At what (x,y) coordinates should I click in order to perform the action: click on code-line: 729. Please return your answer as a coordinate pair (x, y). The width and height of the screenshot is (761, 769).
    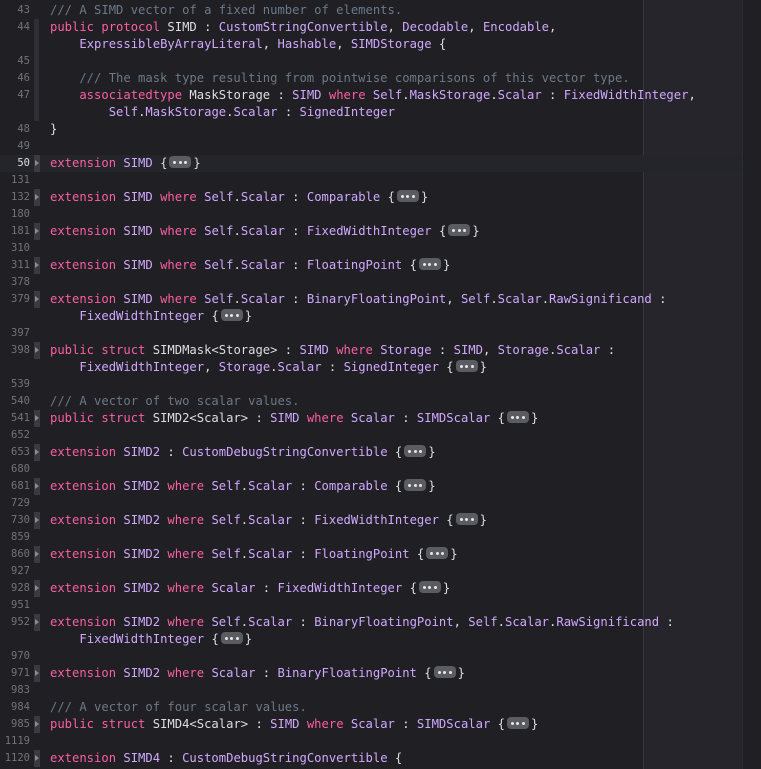
    Looking at the image, I should click on (371, 503).